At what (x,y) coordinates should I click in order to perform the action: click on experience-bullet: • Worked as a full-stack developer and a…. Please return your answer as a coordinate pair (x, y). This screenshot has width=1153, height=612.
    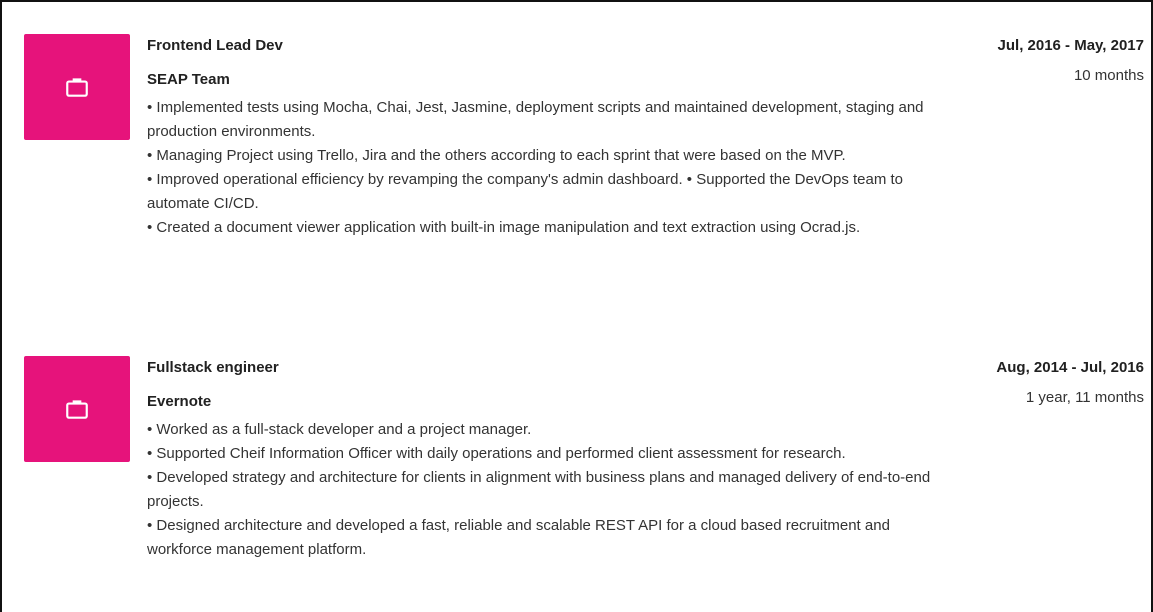
    Looking at the image, I should click on (339, 429).